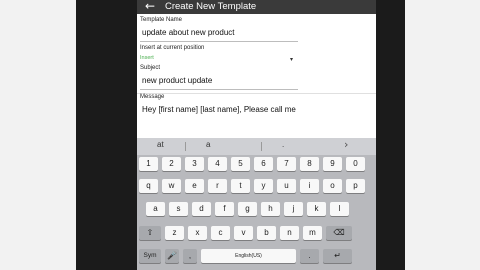  I want to click on key-8: 8, so click(309, 164).